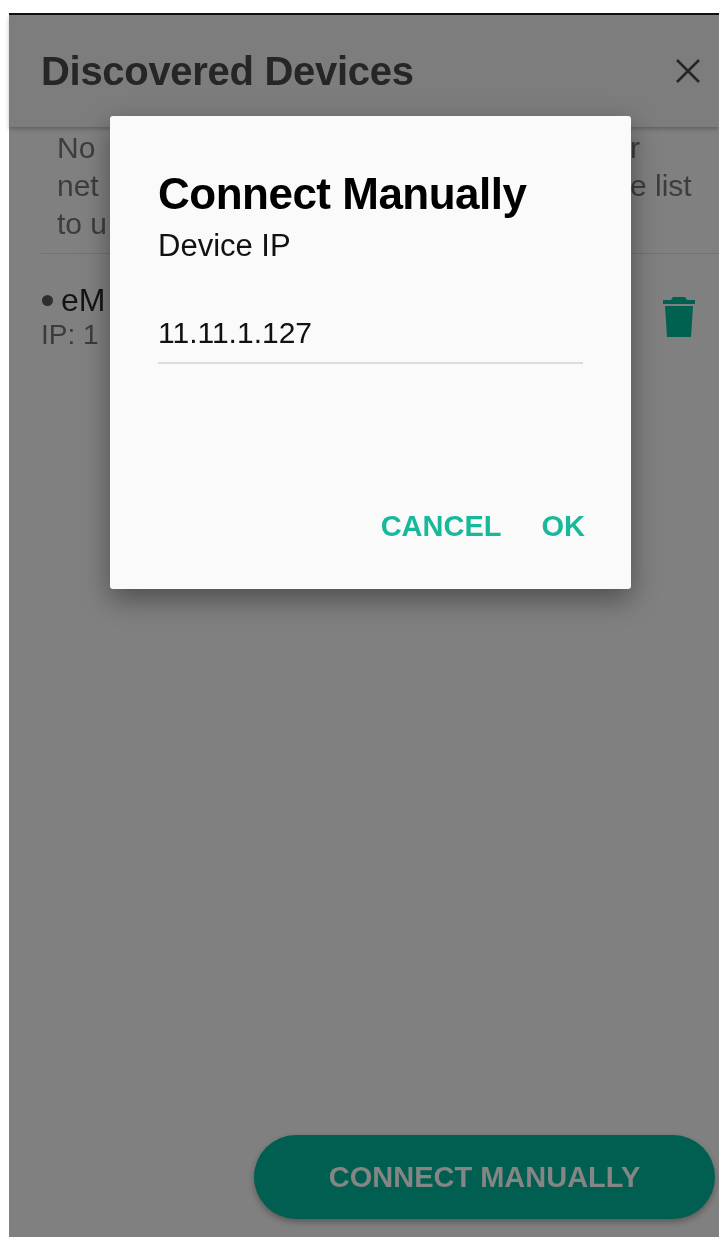 The image size is (719, 1237). What do you see at coordinates (78, 186) in the screenshot?
I see `notice-text: net` at bounding box center [78, 186].